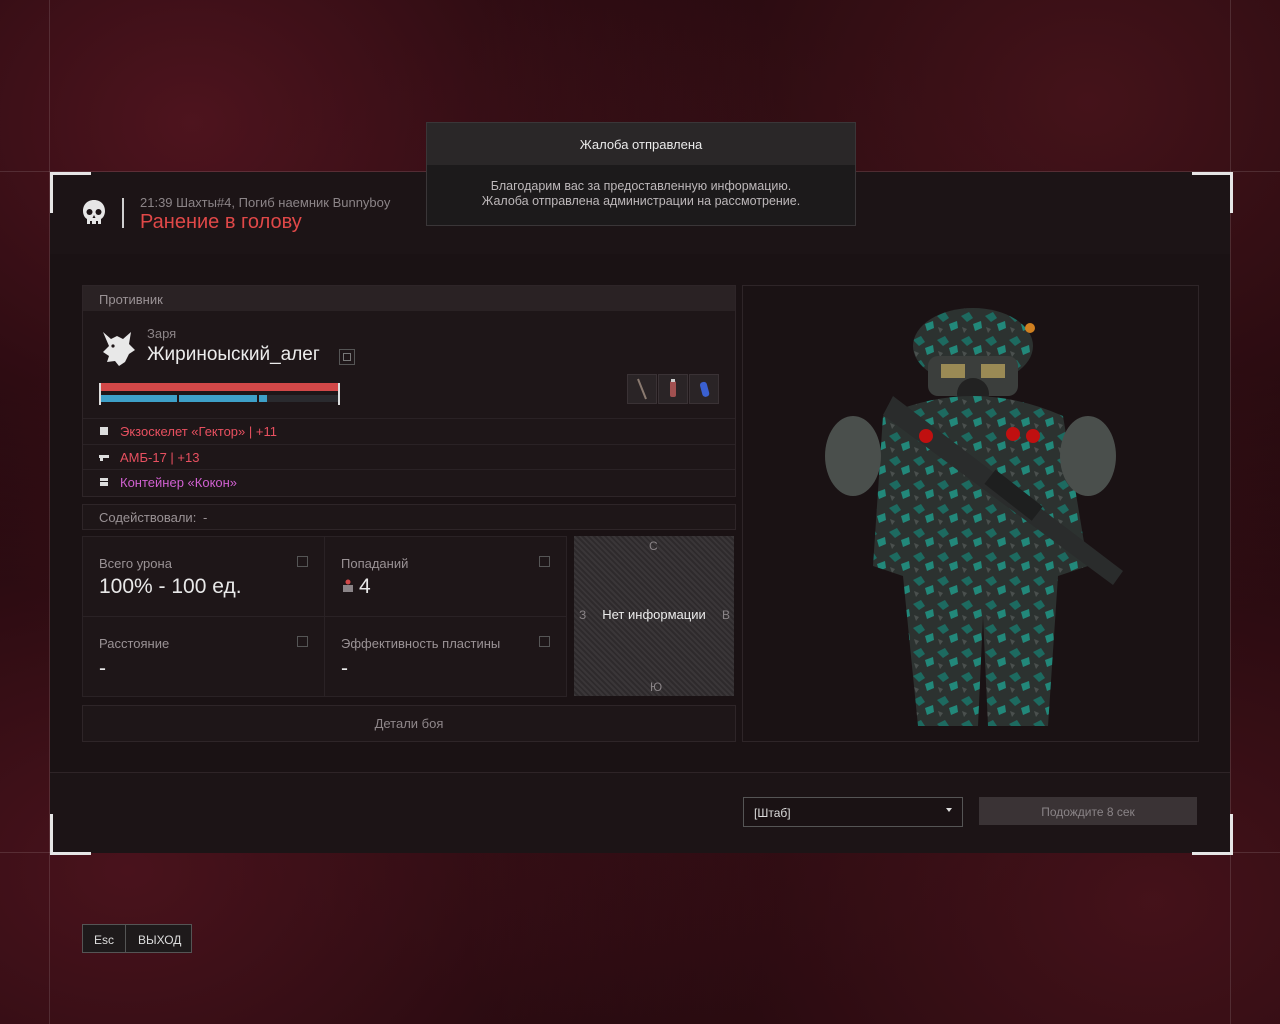 This screenshot has width=1280, height=1024. Describe the element at coordinates (119, 349) in the screenshot. I see `wolf-clan-icon` at that location.